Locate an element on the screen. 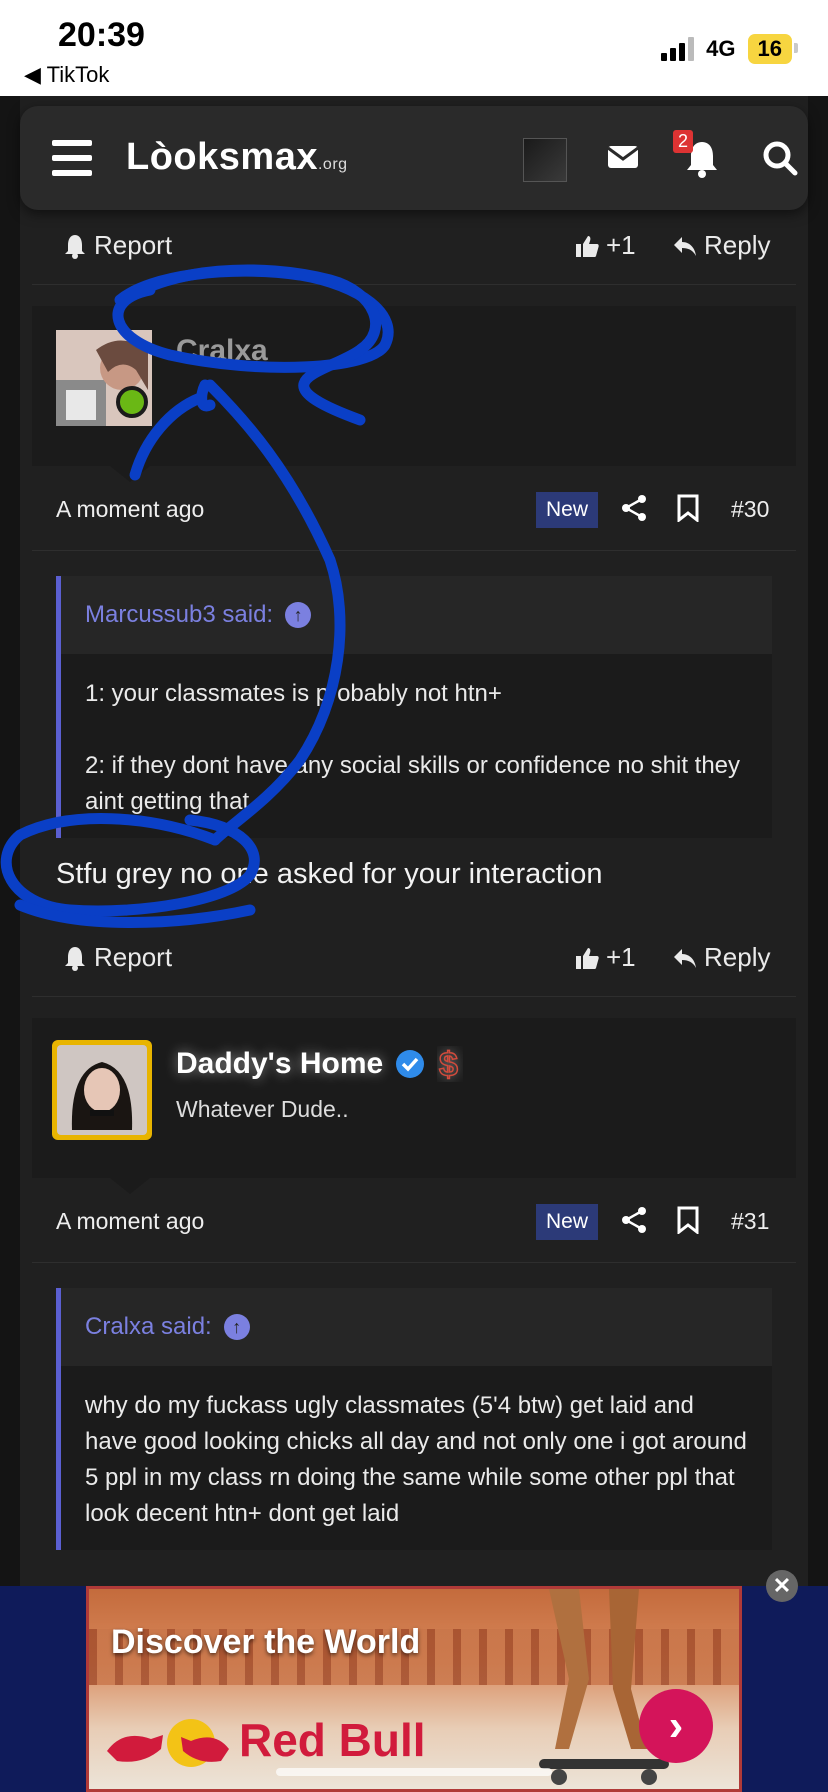 The image size is (828, 1792). post-meta-31: A moment ago New #31 is located at coordinates (416, 1220).